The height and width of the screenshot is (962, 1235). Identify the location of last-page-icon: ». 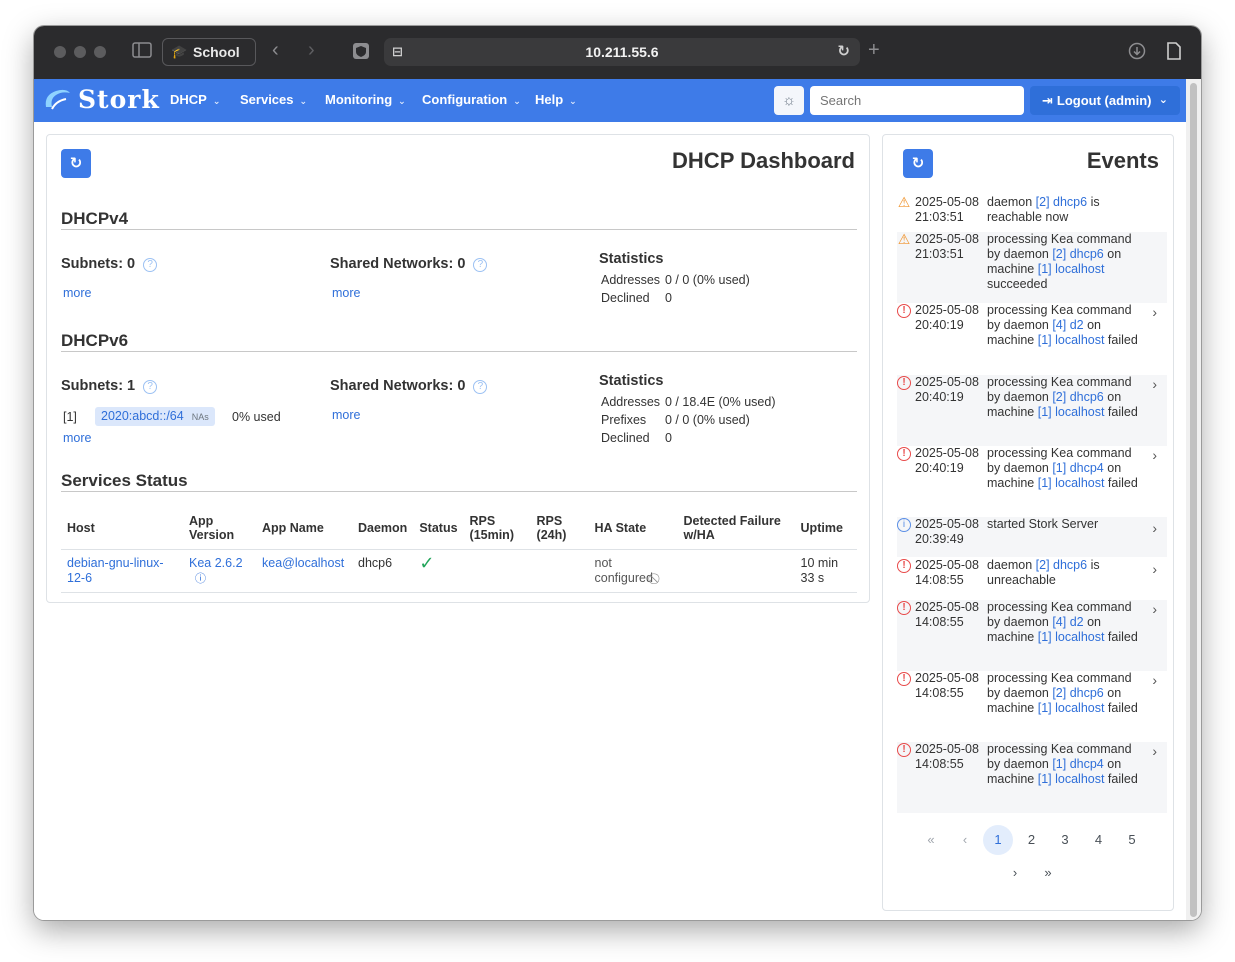
(1048, 873).